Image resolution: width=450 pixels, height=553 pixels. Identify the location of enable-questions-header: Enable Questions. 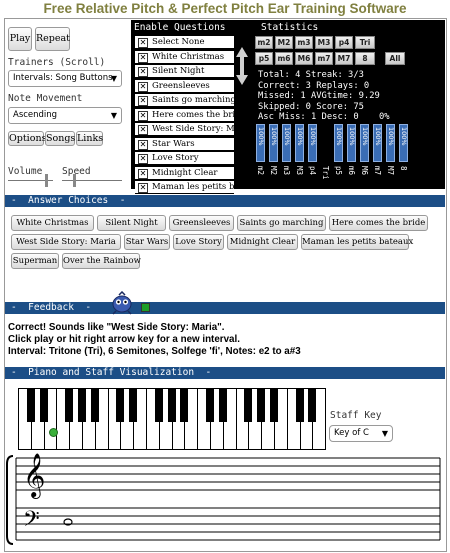
(180, 27).